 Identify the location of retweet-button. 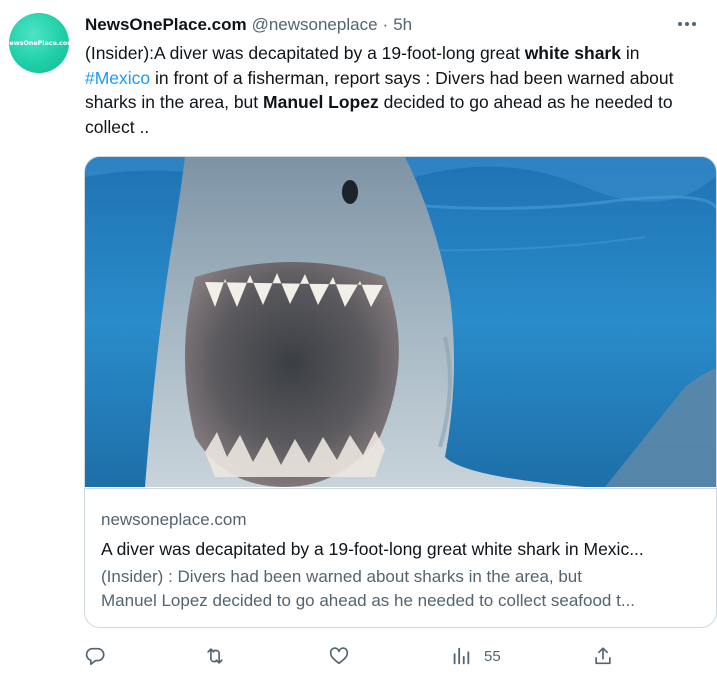
(215, 656).